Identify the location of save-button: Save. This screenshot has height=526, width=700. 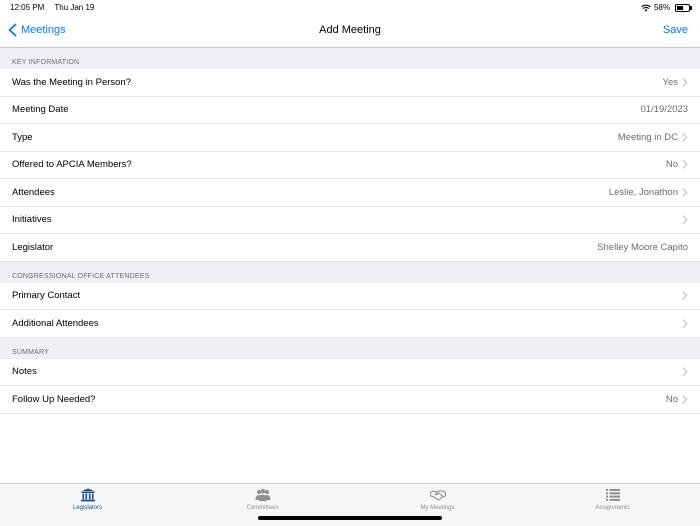
(675, 30).